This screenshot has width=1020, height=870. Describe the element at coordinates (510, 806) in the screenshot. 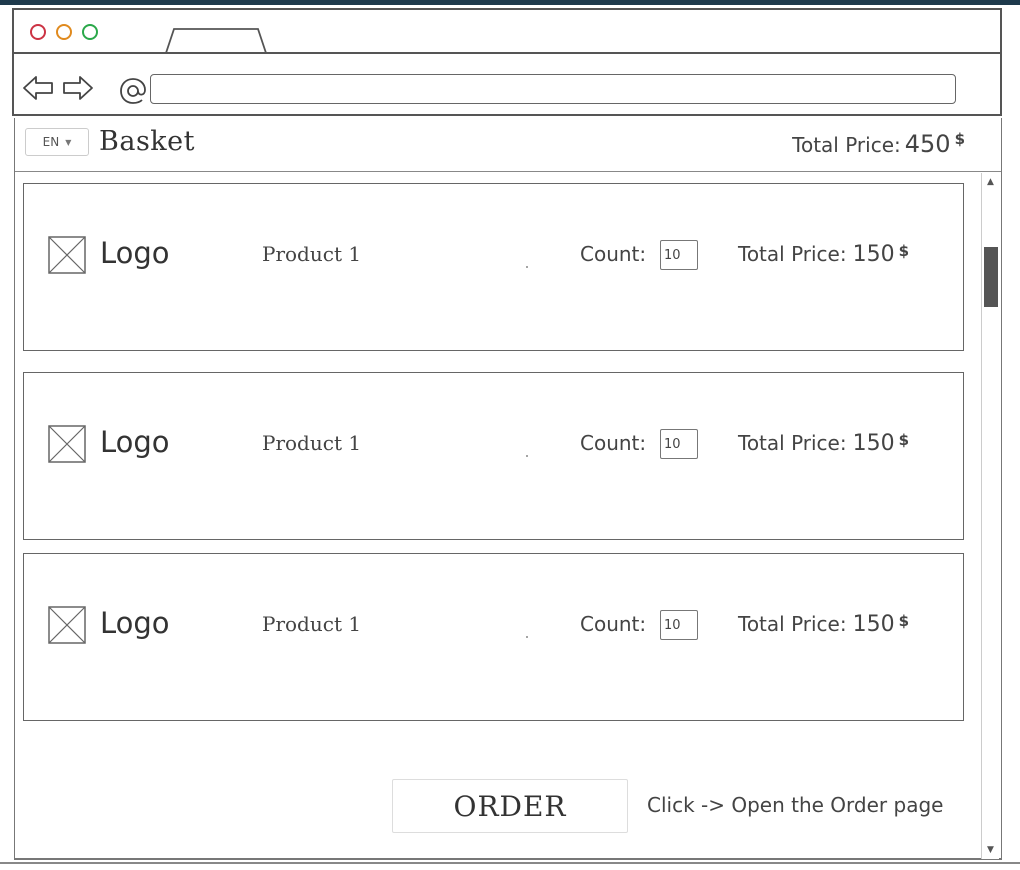

I see `order-button: ORDER` at that location.